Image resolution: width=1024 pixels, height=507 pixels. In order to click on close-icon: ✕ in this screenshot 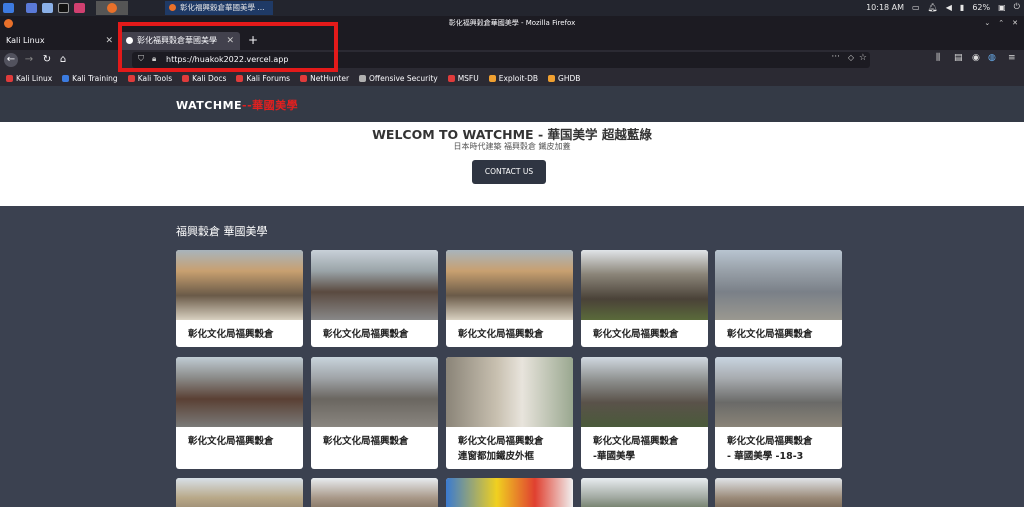, I will do `click(1015, 23)`.